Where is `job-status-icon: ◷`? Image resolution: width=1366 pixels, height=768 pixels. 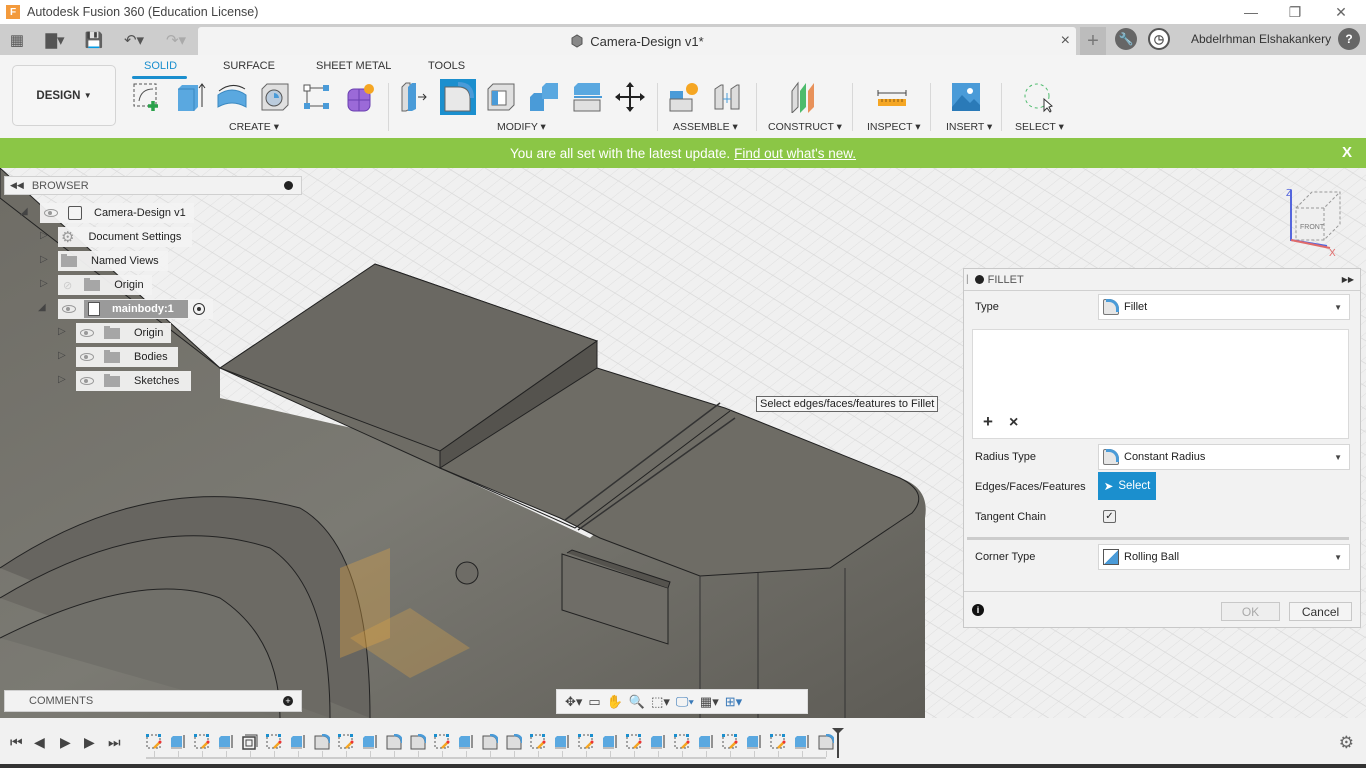
job-status-icon: ◷ is located at coordinates (1159, 39).